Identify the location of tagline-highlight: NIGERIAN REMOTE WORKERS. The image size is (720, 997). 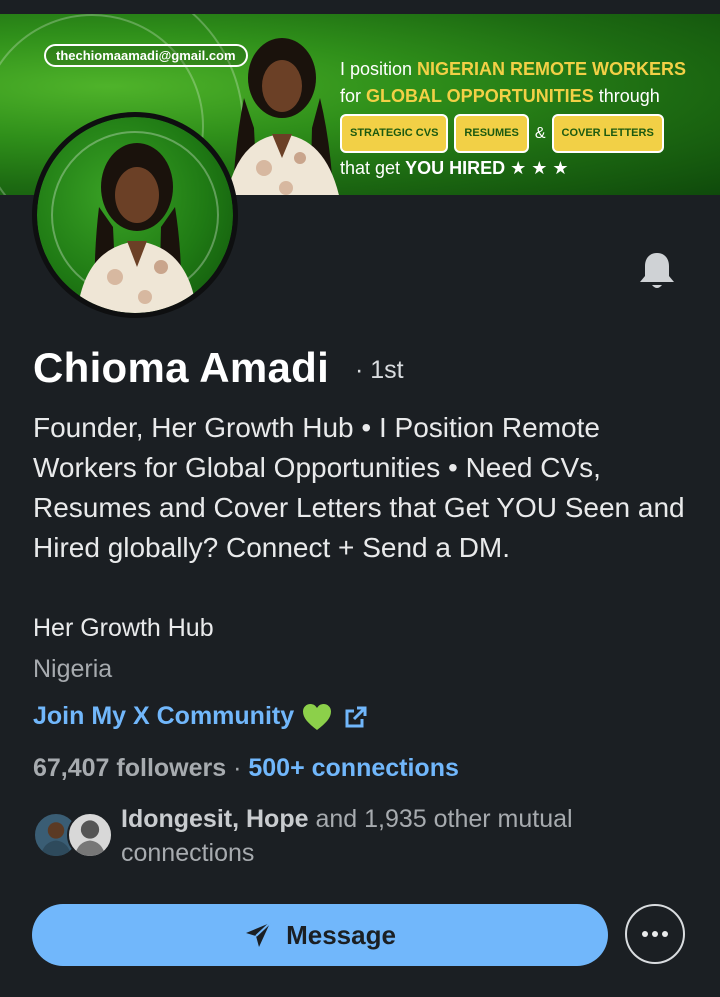
(552, 69).